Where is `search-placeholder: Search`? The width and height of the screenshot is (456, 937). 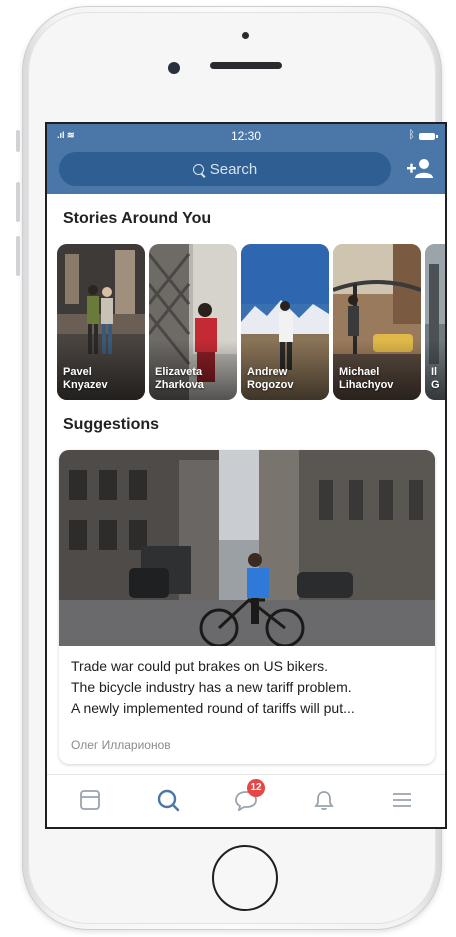 search-placeholder: Search is located at coordinates (233, 169).